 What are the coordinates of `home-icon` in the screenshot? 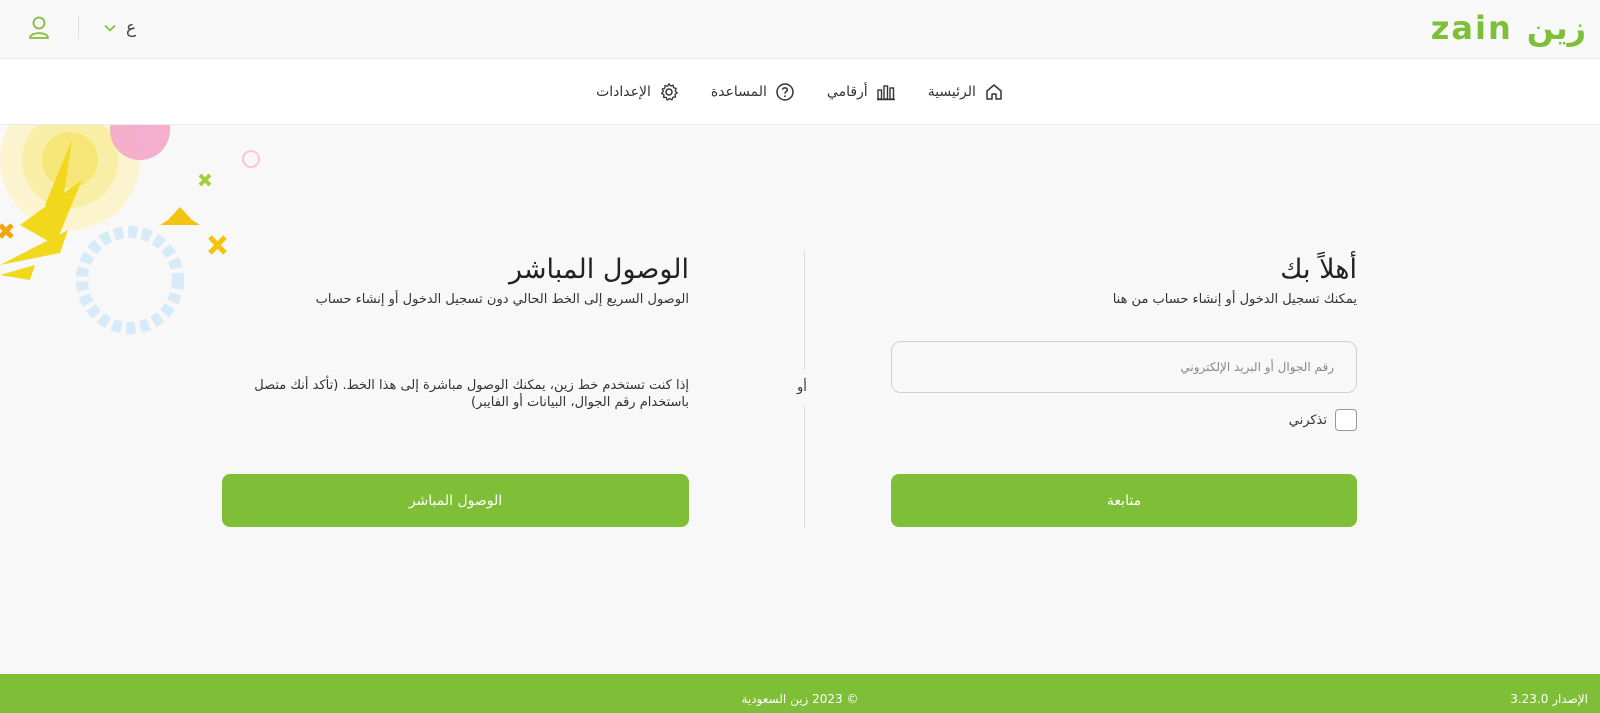 It's located at (994, 92).